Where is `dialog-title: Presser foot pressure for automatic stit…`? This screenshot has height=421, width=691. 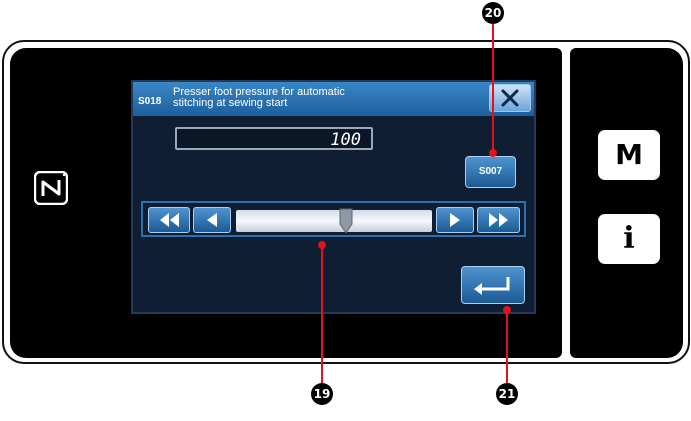 dialog-title: Presser foot pressure for automatic stit… is located at coordinates (259, 97).